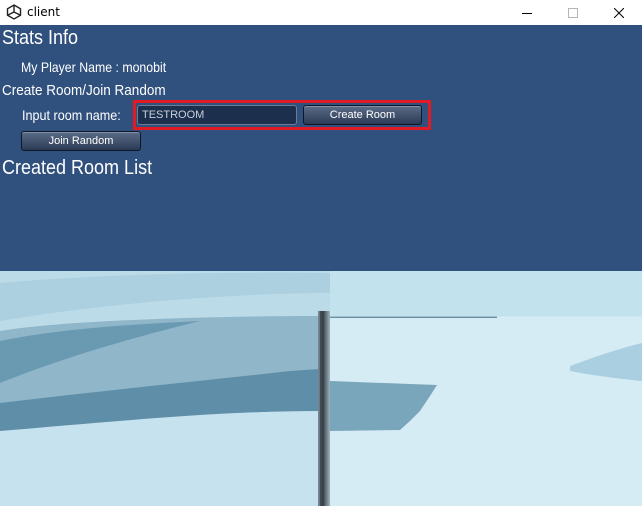 This screenshot has width=642, height=506. What do you see at coordinates (282, 115) in the screenshot?
I see `highlight-box` at bounding box center [282, 115].